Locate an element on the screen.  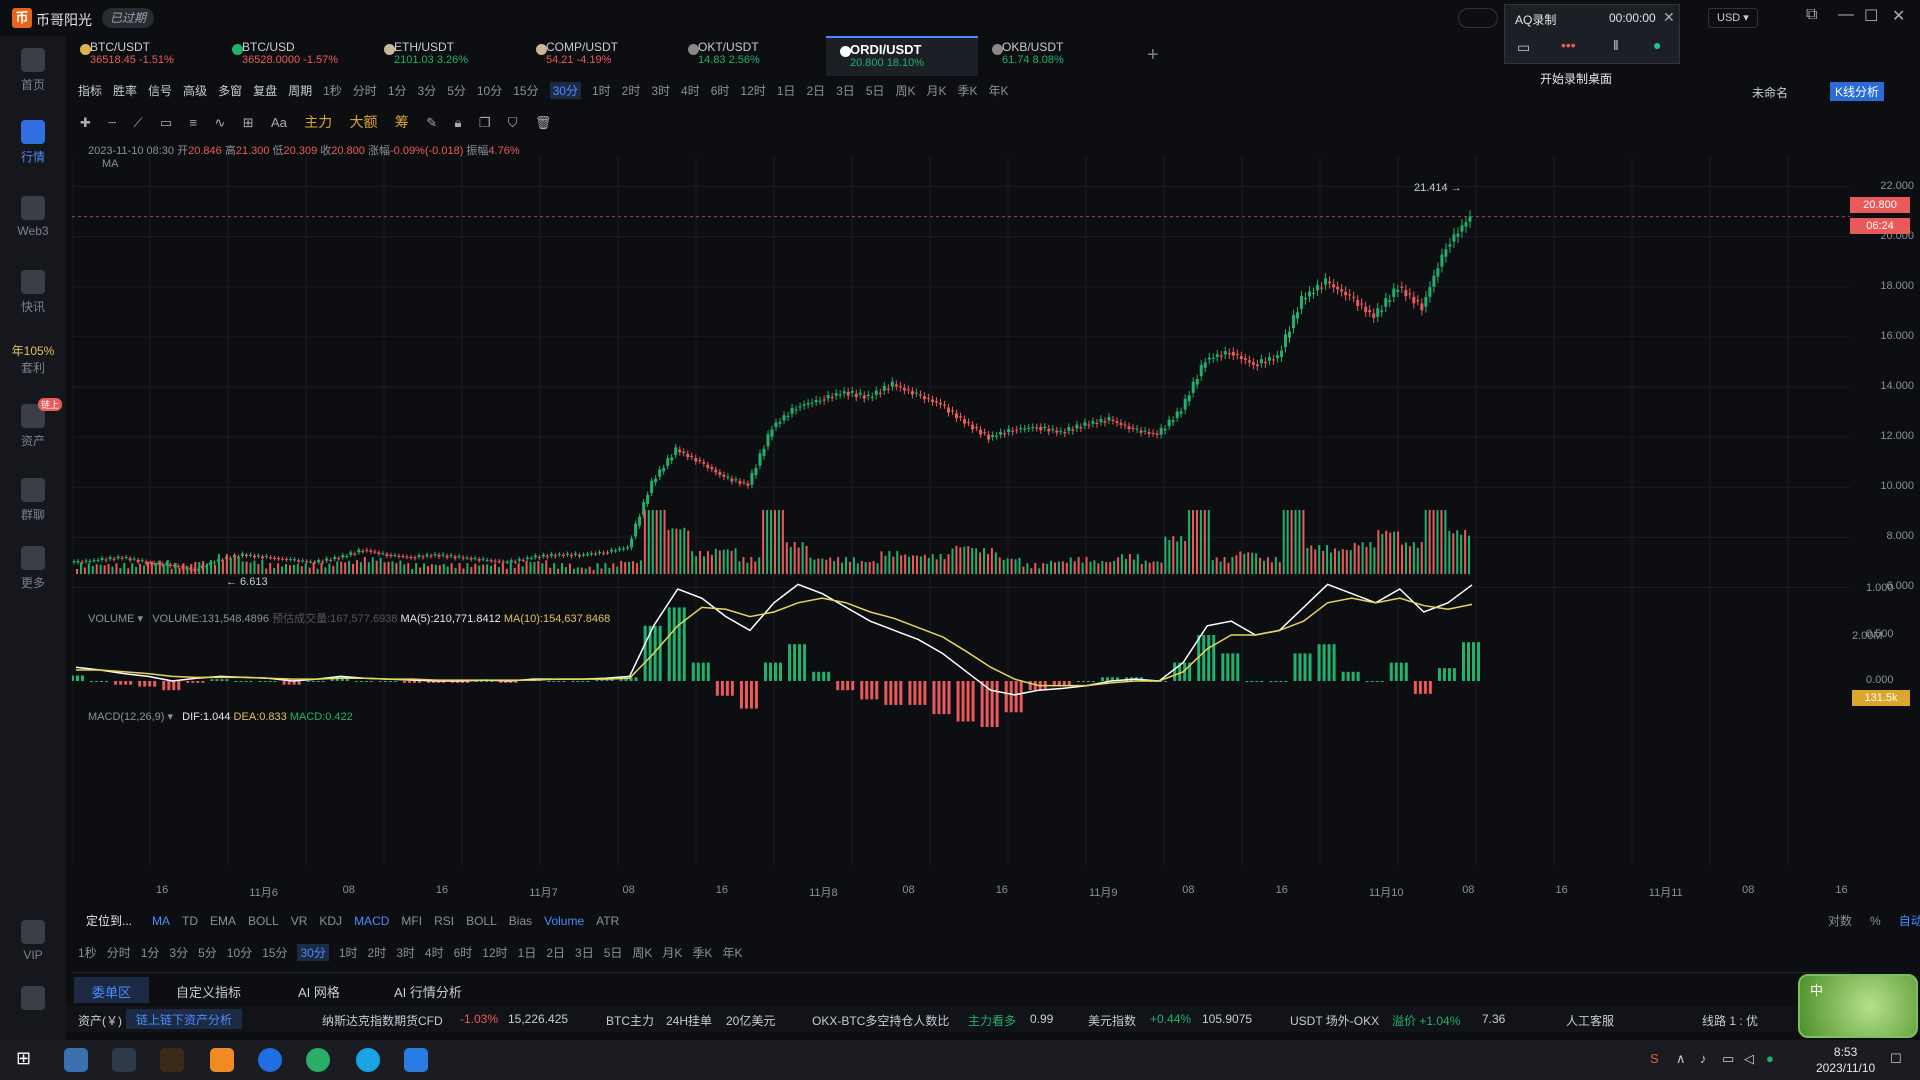
indicator-option: KDJ is located at coordinates (330, 921).